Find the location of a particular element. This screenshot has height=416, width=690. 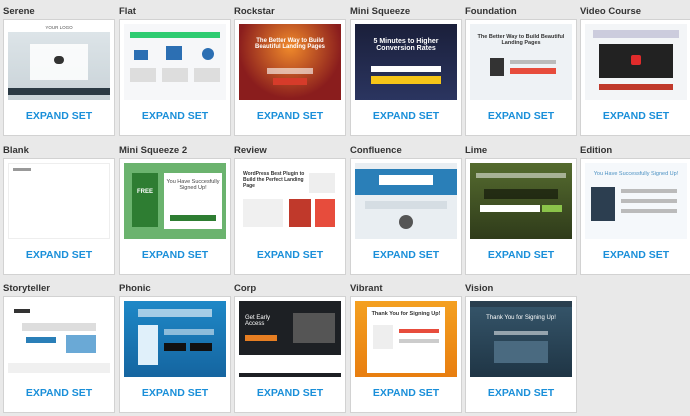

template-card: Lime EXPAND SET is located at coordinates (521, 211).